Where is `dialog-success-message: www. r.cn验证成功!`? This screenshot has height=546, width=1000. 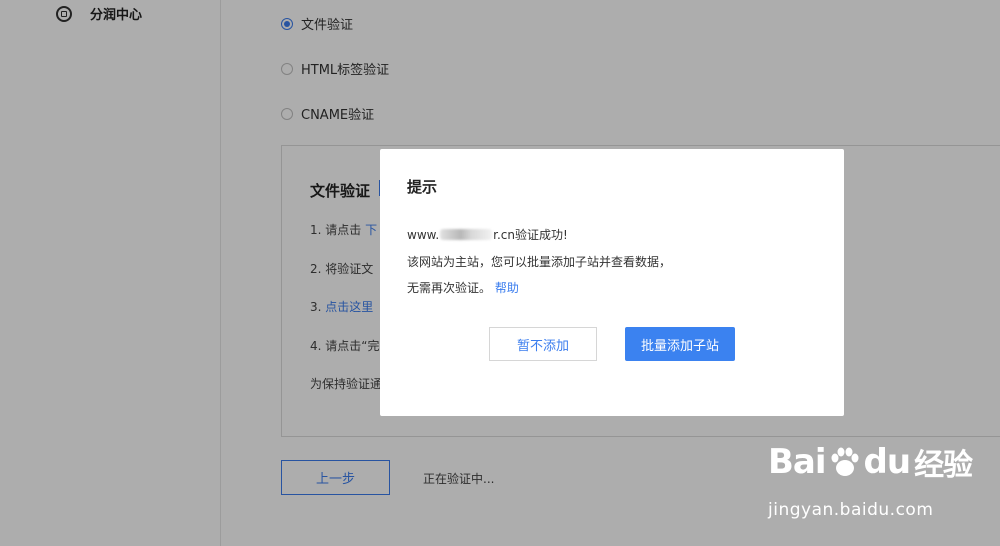
dialog-success-message: www. r.cn验证成功! is located at coordinates (487, 234).